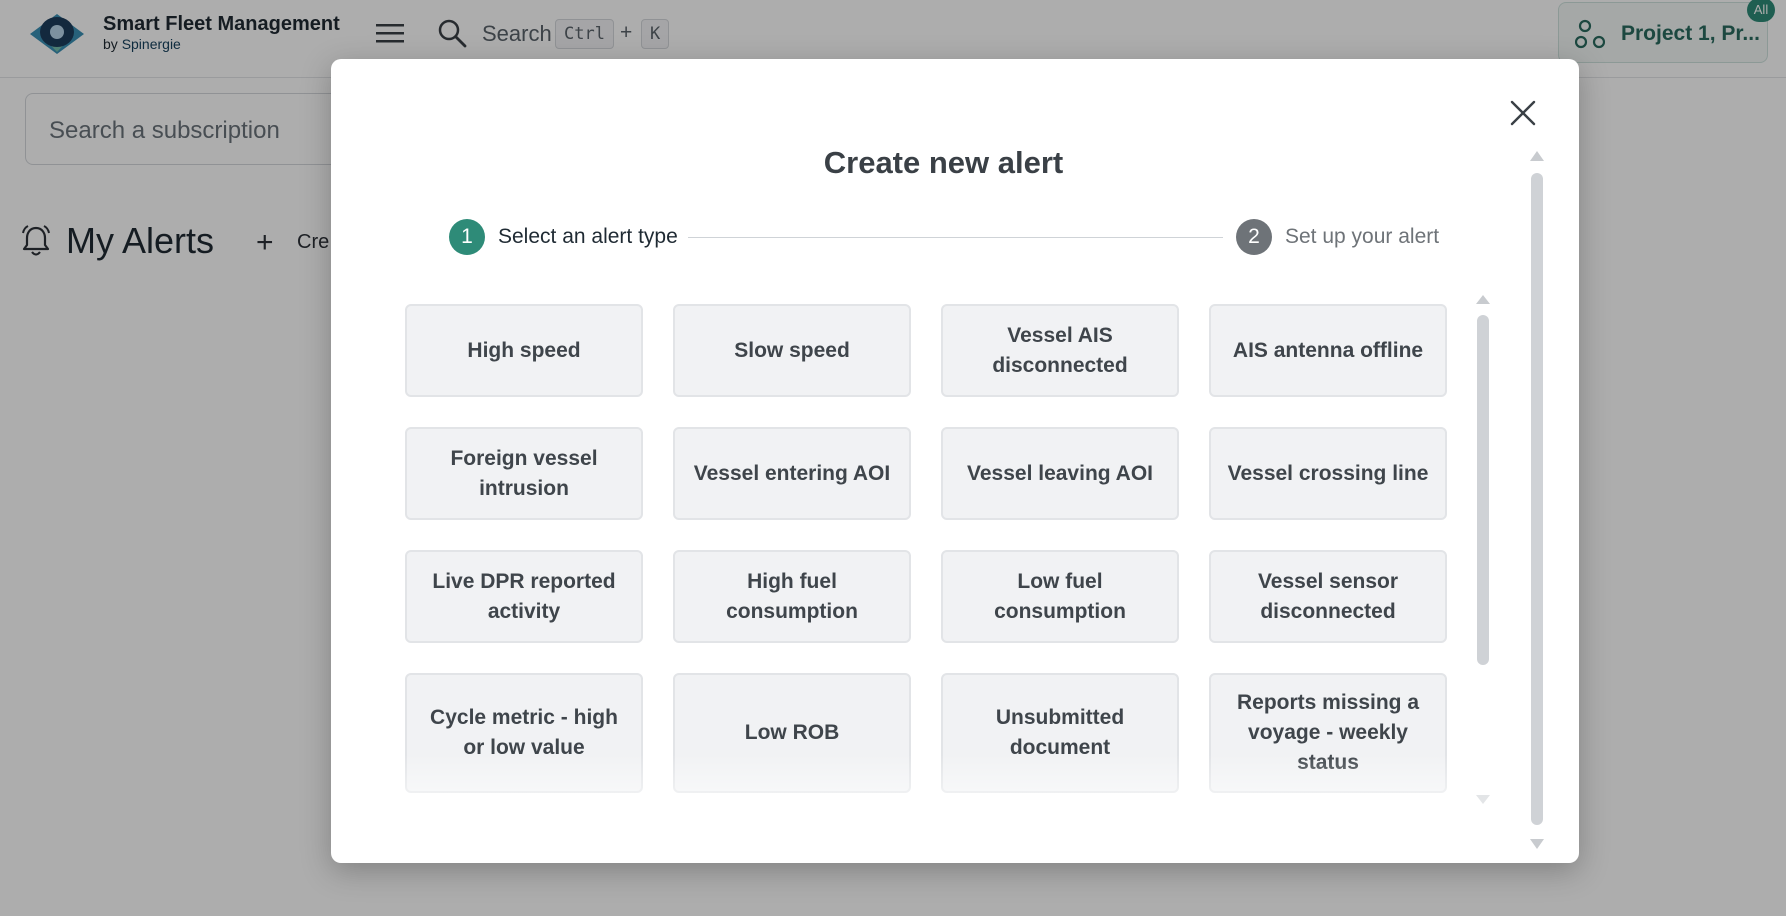  I want to click on close-icon, so click(1523, 113).